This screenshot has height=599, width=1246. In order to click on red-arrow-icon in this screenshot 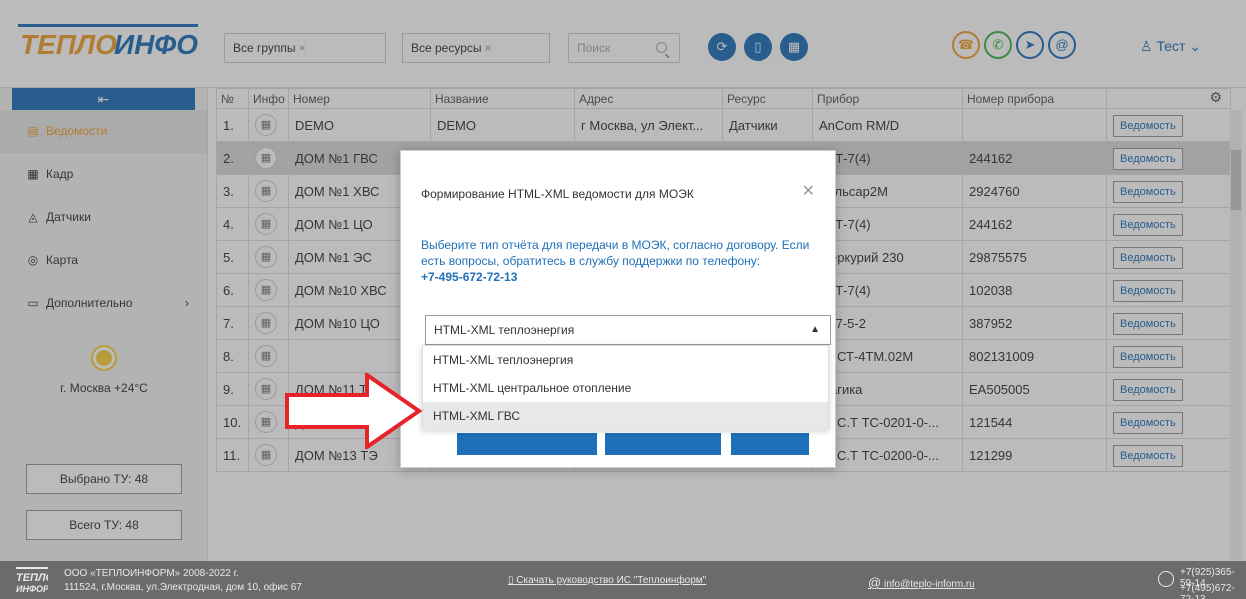, I will do `click(354, 411)`.